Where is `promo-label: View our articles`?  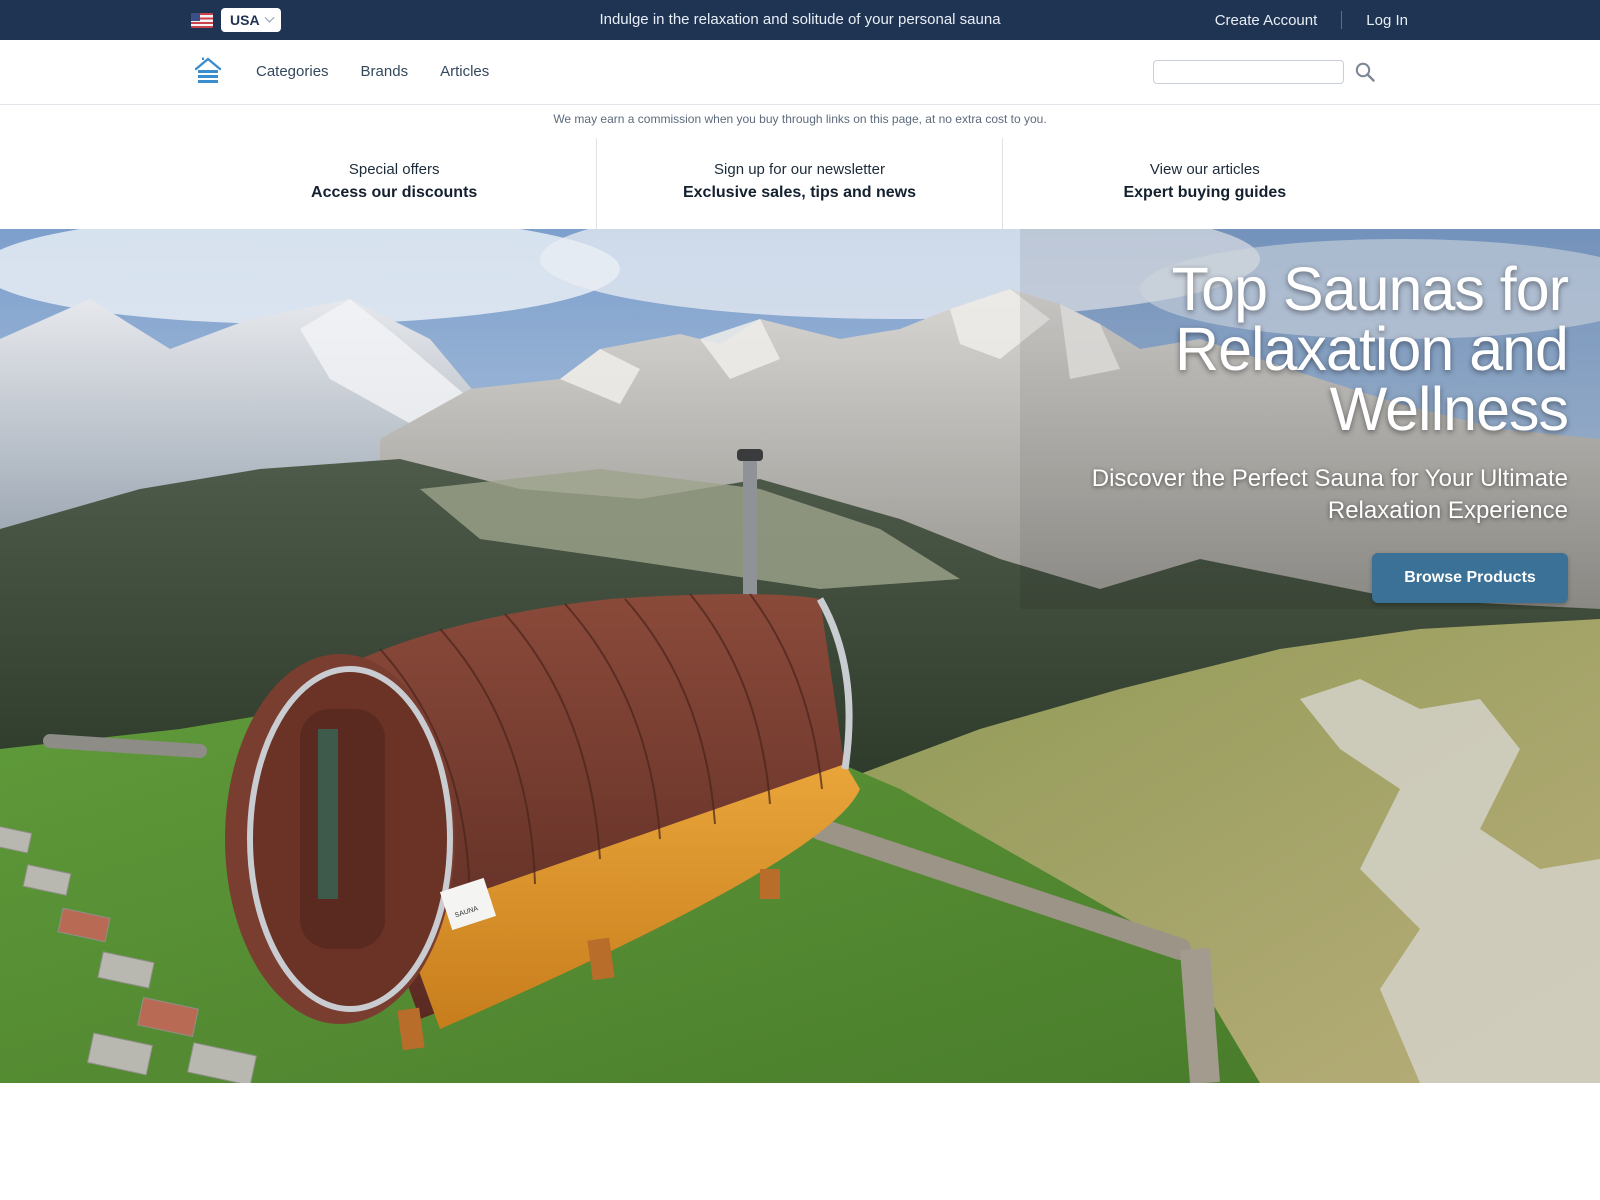
promo-label: View our articles is located at coordinates (1204, 169).